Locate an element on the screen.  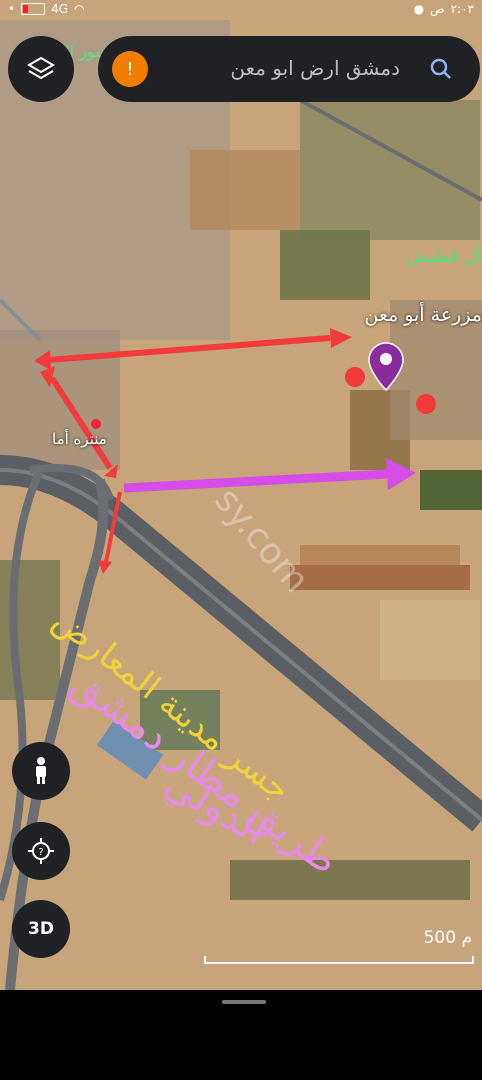
layers-button is located at coordinates (41, 69).